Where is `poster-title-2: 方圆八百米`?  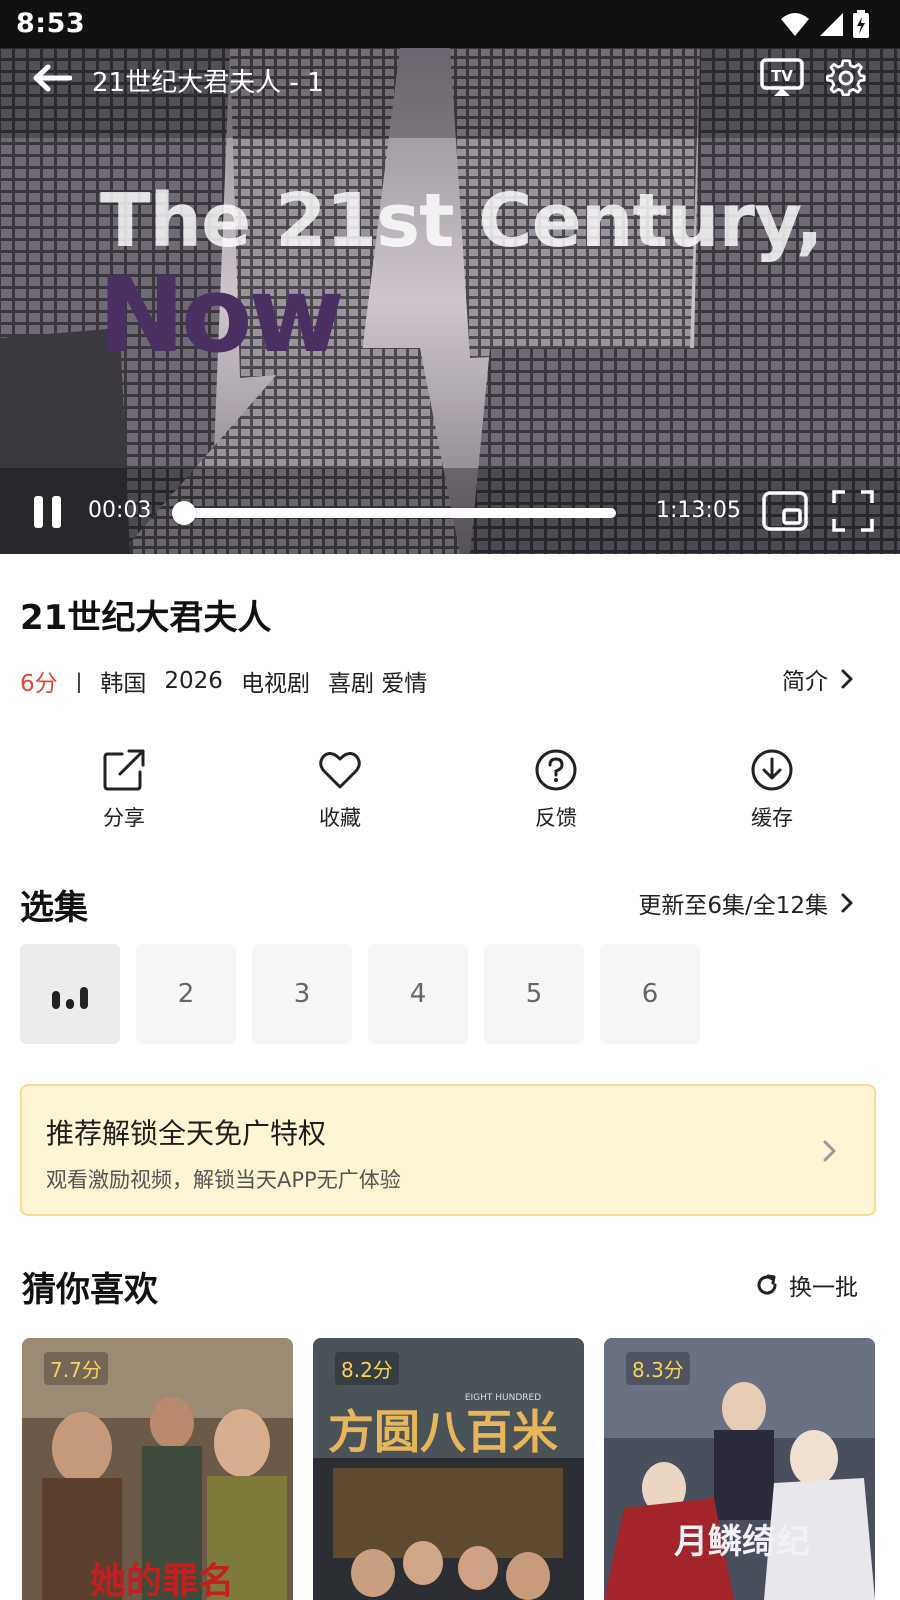
poster-title-2: 方圆八百米 is located at coordinates (443, 1432).